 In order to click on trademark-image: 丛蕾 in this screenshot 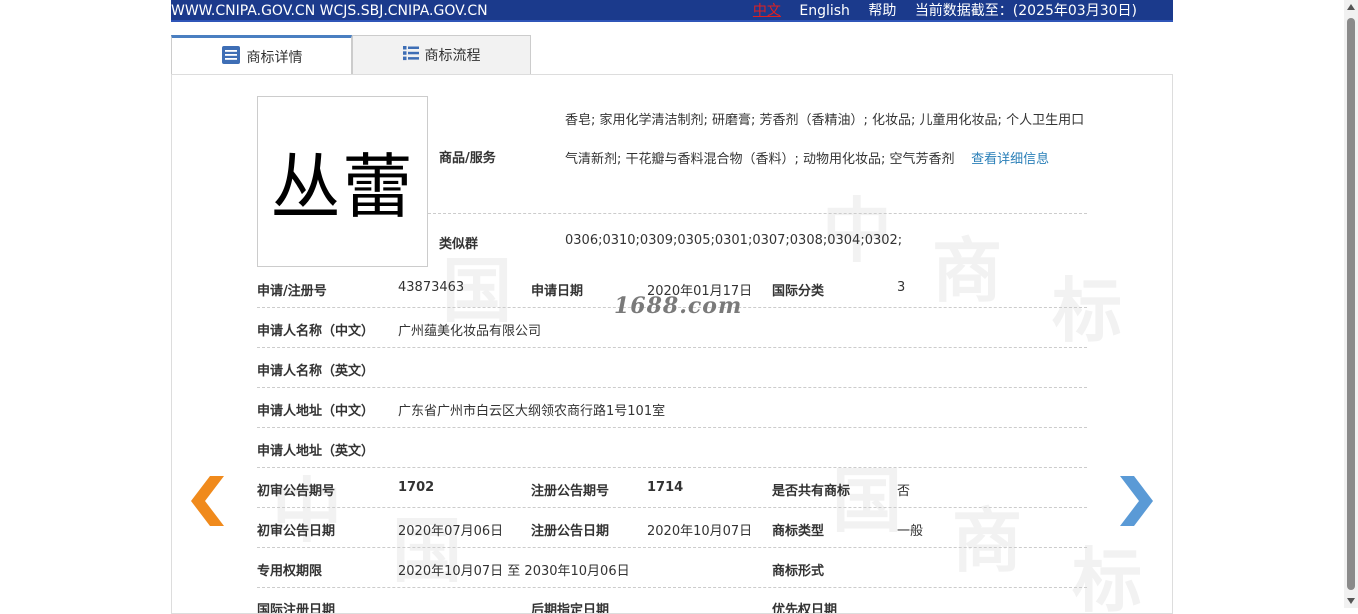, I will do `click(342, 181)`.